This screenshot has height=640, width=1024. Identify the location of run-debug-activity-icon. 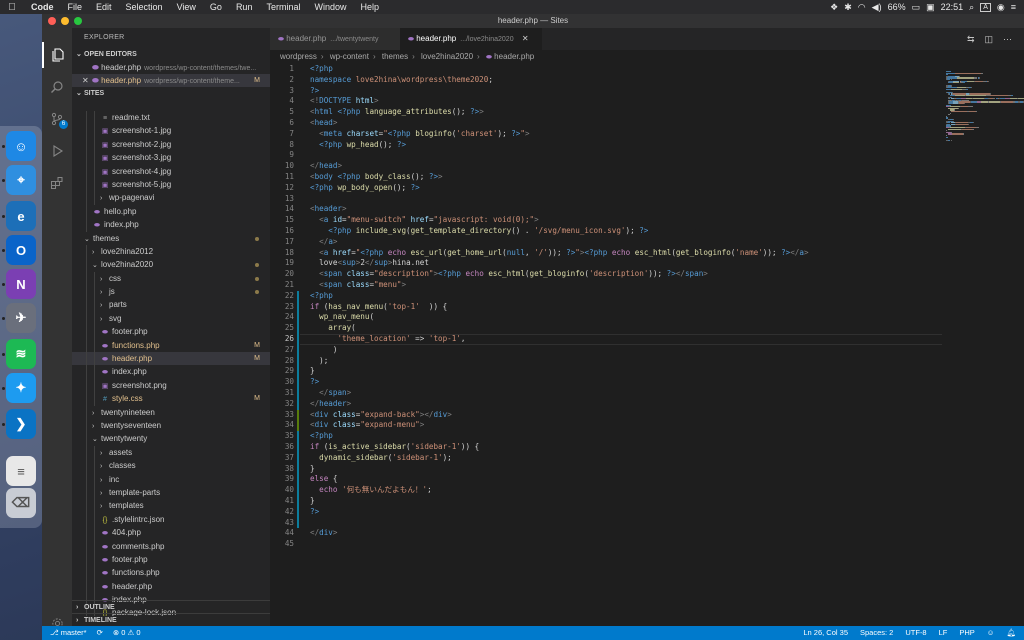
(57, 151).